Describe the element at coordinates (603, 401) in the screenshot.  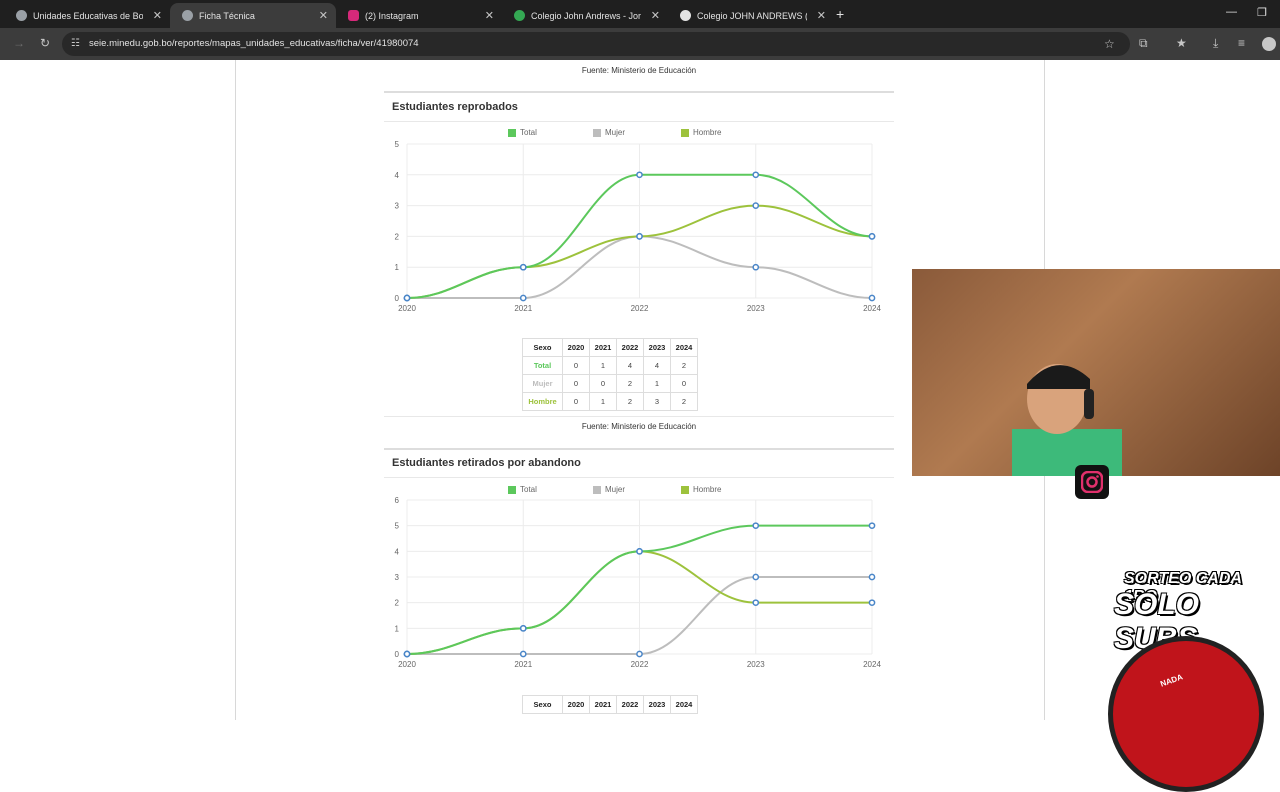
I see `table-cell: 1` at that location.